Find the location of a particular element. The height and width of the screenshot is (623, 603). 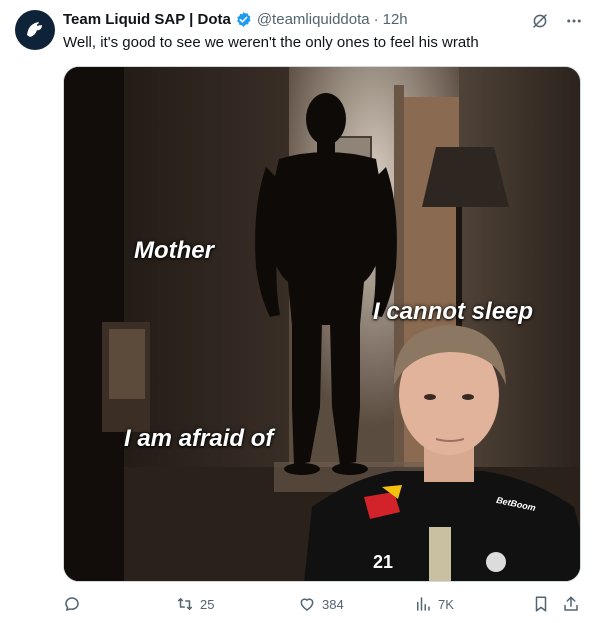

caption-i-am-afraid-of: I am afraid of is located at coordinates (199, 438).